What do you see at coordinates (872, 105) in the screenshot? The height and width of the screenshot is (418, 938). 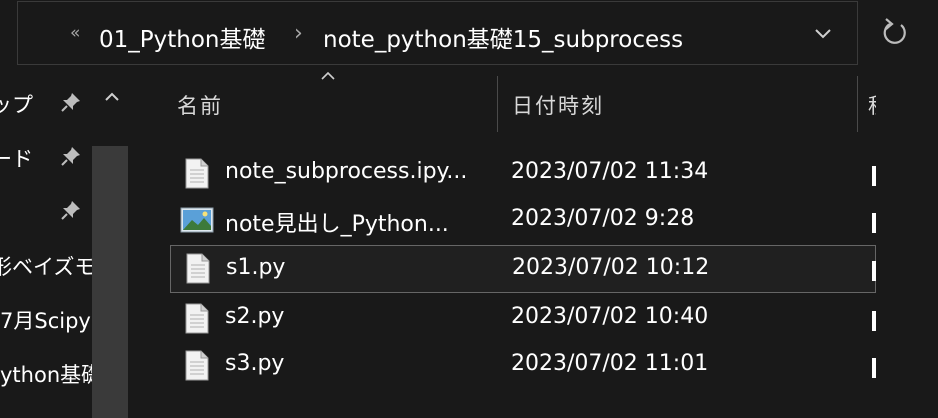 I see `column-header-type: 種` at bounding box center [872, 105].